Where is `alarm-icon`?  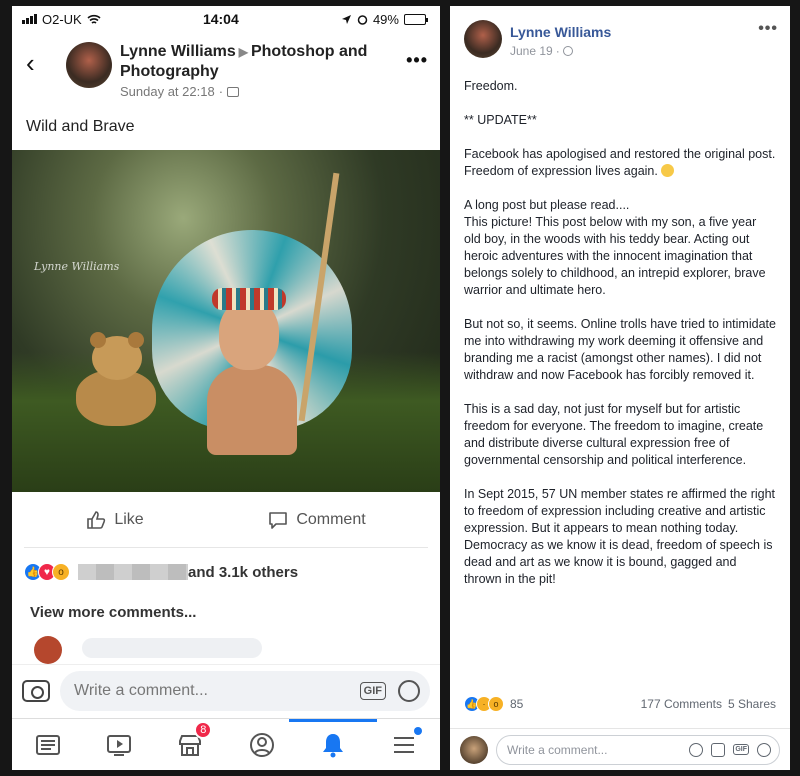 alarm-icon is located at coordinates (362, 19).